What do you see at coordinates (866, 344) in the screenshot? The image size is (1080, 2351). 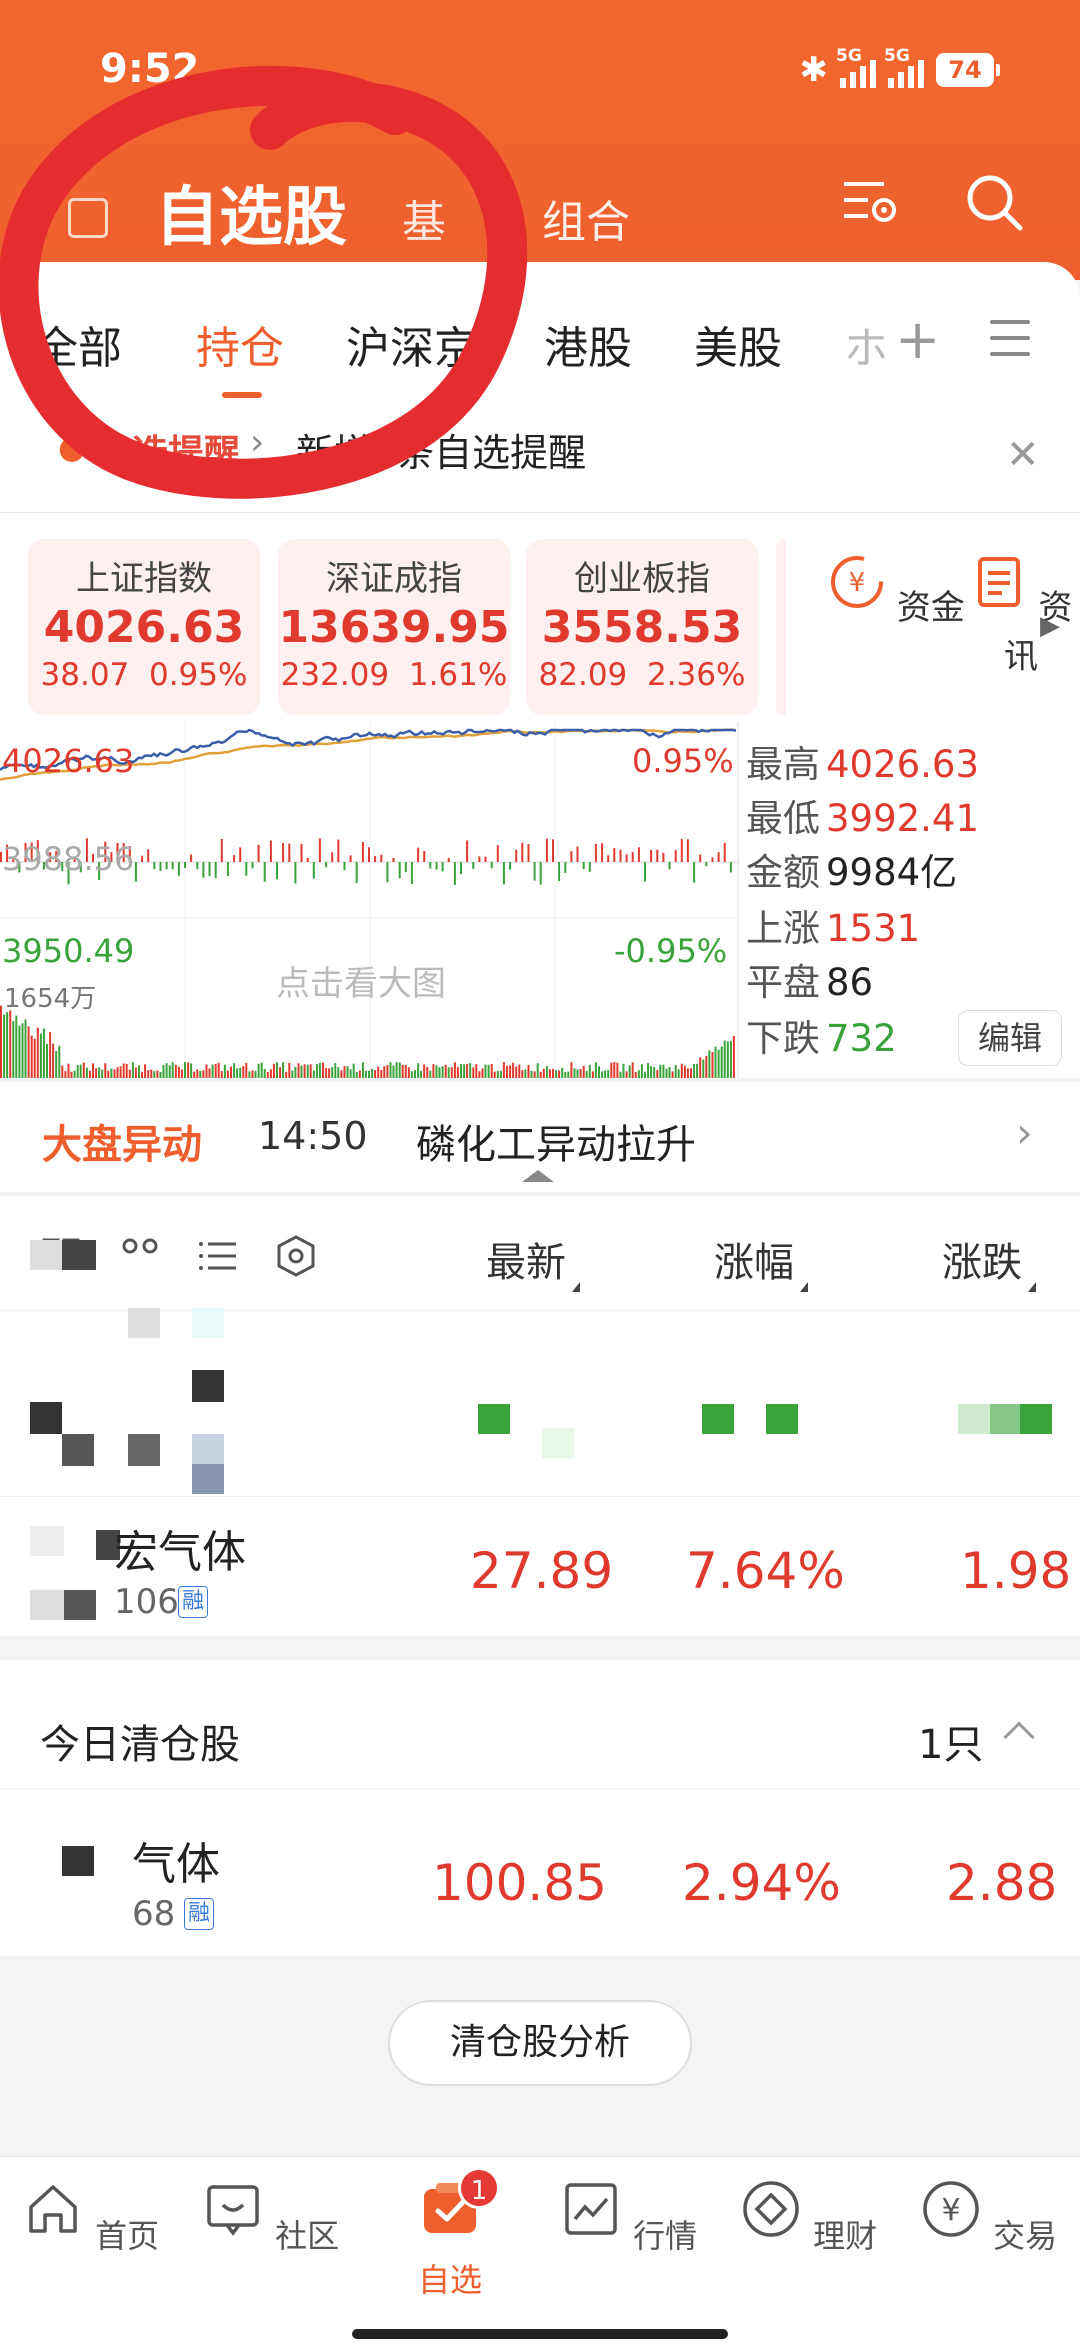 I see `tab-more: ホ` at bounding box center [866, 344].